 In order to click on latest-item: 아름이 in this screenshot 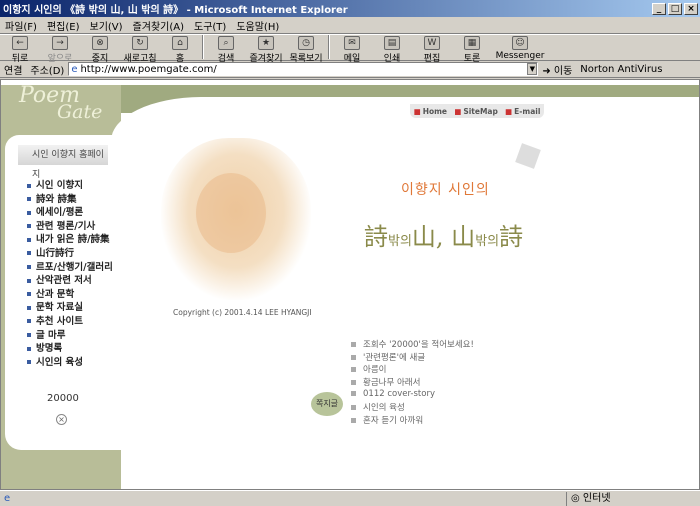, I will do `click(412, 369)`.